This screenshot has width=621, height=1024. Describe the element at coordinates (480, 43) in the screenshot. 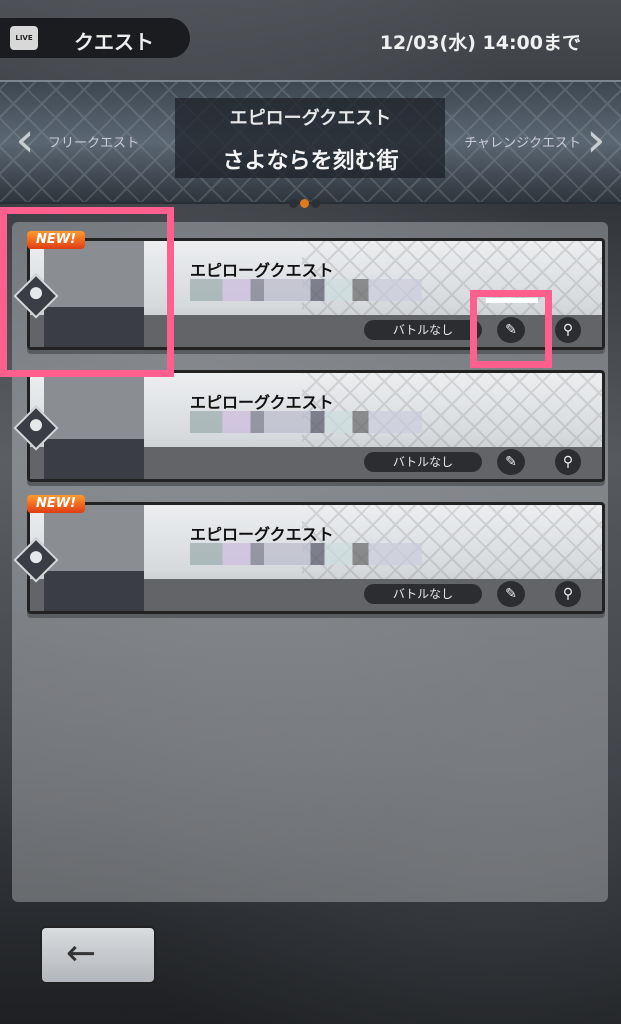

I see `deadline-text: 12/03(水) 14:00まで` at that location.